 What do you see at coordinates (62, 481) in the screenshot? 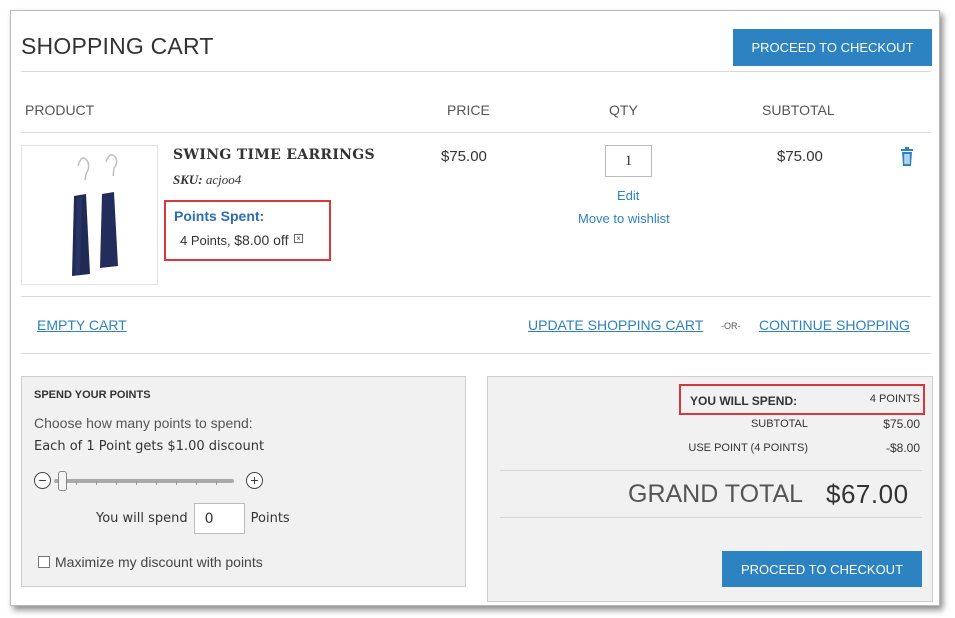
I see `slider-handle` at bounding box center [62, 481].